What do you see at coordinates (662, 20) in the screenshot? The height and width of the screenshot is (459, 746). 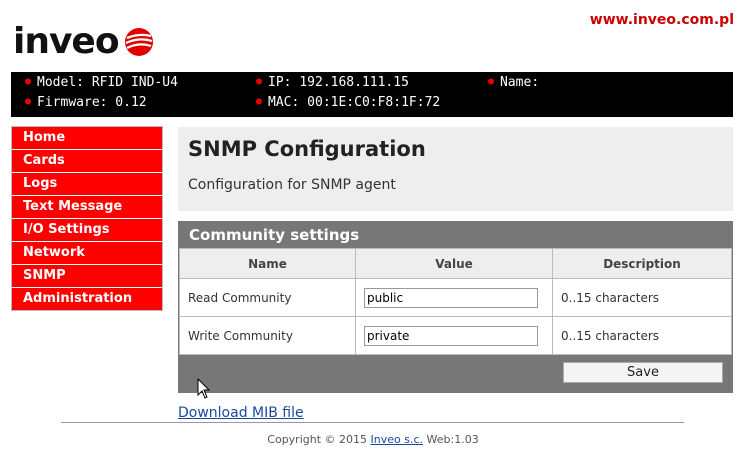 I see `site-url-link: www.inveo.com.pl` at bounding box center [662, 20].